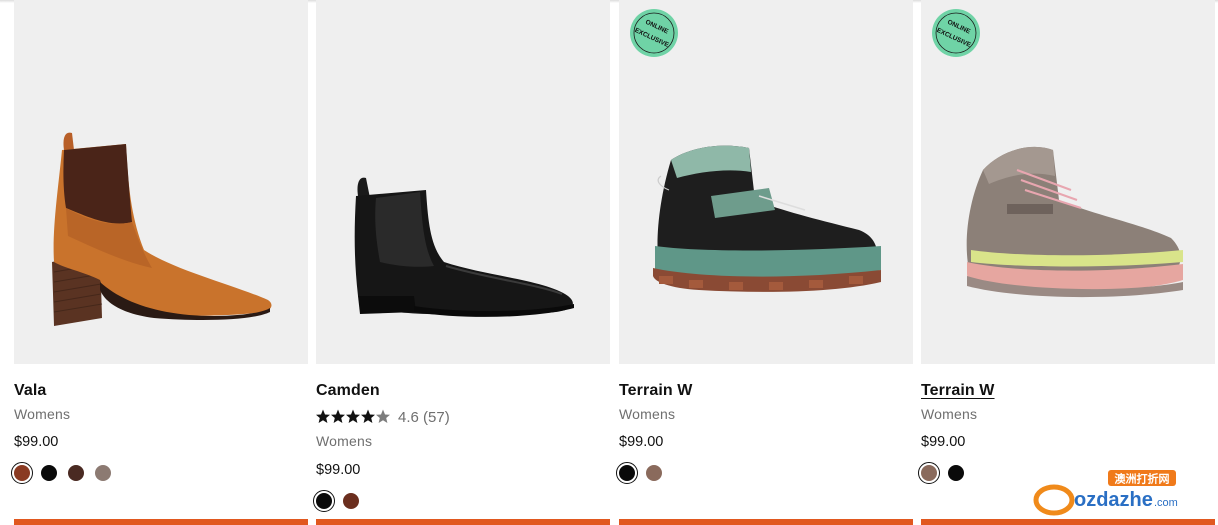  What do you see at coordinates (30, 391) in the screenshot?
I see `product-title: Vala` at bounding box center [30, 391].